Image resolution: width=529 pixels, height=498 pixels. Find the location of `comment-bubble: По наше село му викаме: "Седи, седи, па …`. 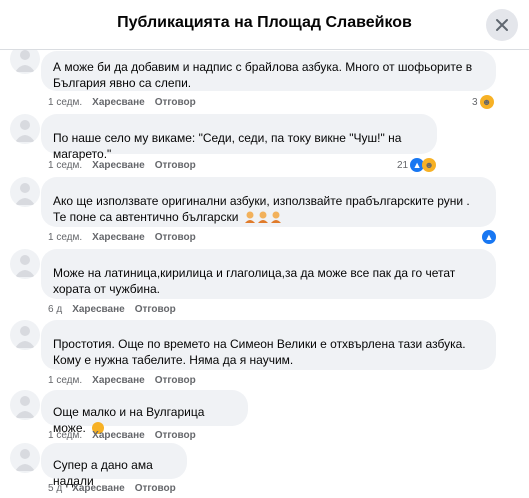

comment-bubble: По наше село му викаме: "Седи, седи, па … is located at coordinates (239, 137).